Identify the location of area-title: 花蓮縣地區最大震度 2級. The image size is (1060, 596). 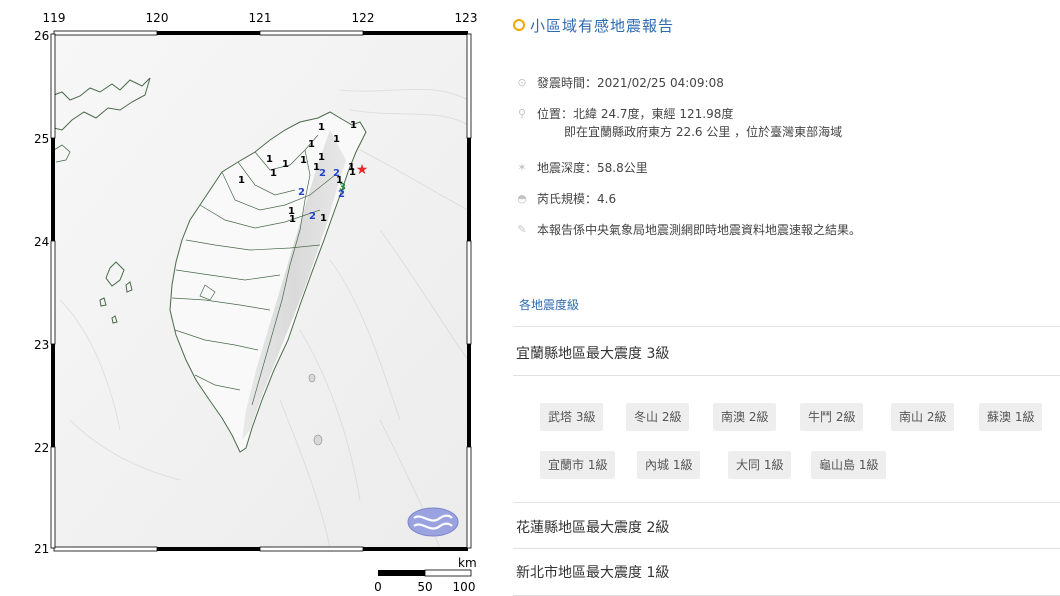
(592, 527).